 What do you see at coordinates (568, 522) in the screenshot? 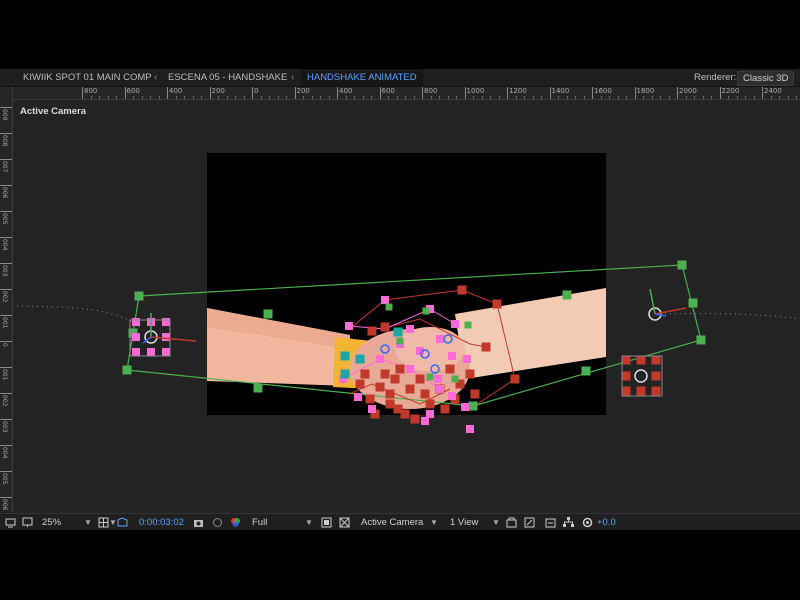
I see `flowchart-icon` at bounding box center [568, 522].